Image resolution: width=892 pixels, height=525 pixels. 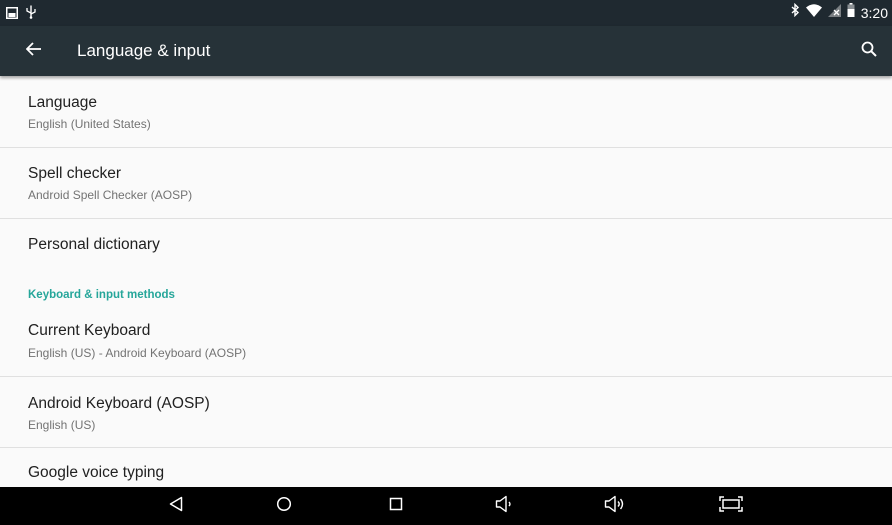 What do you see at coordinates (110, 195) in the screenshot?
I see `pref-spell-checker-summary: Android Spell Checker (AOSP)` at bounding box center [110, 195].